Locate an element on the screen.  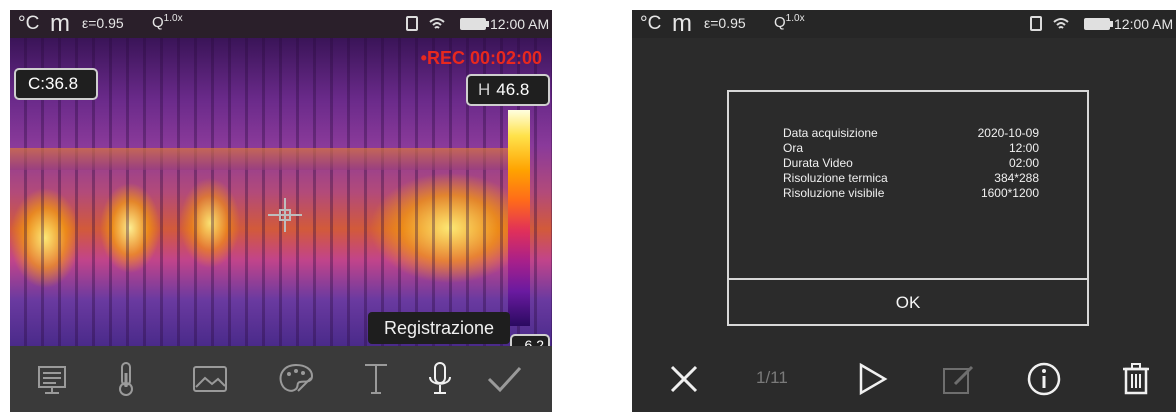
toolbar is located at coordinates (281, 379).